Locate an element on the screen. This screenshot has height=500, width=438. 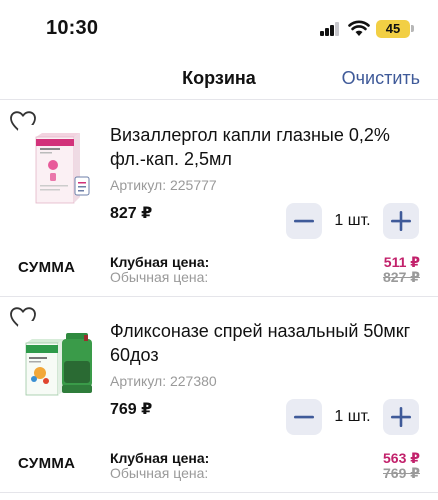
regular-price-value: 827 ₽ is located at coordinates (401, 277).